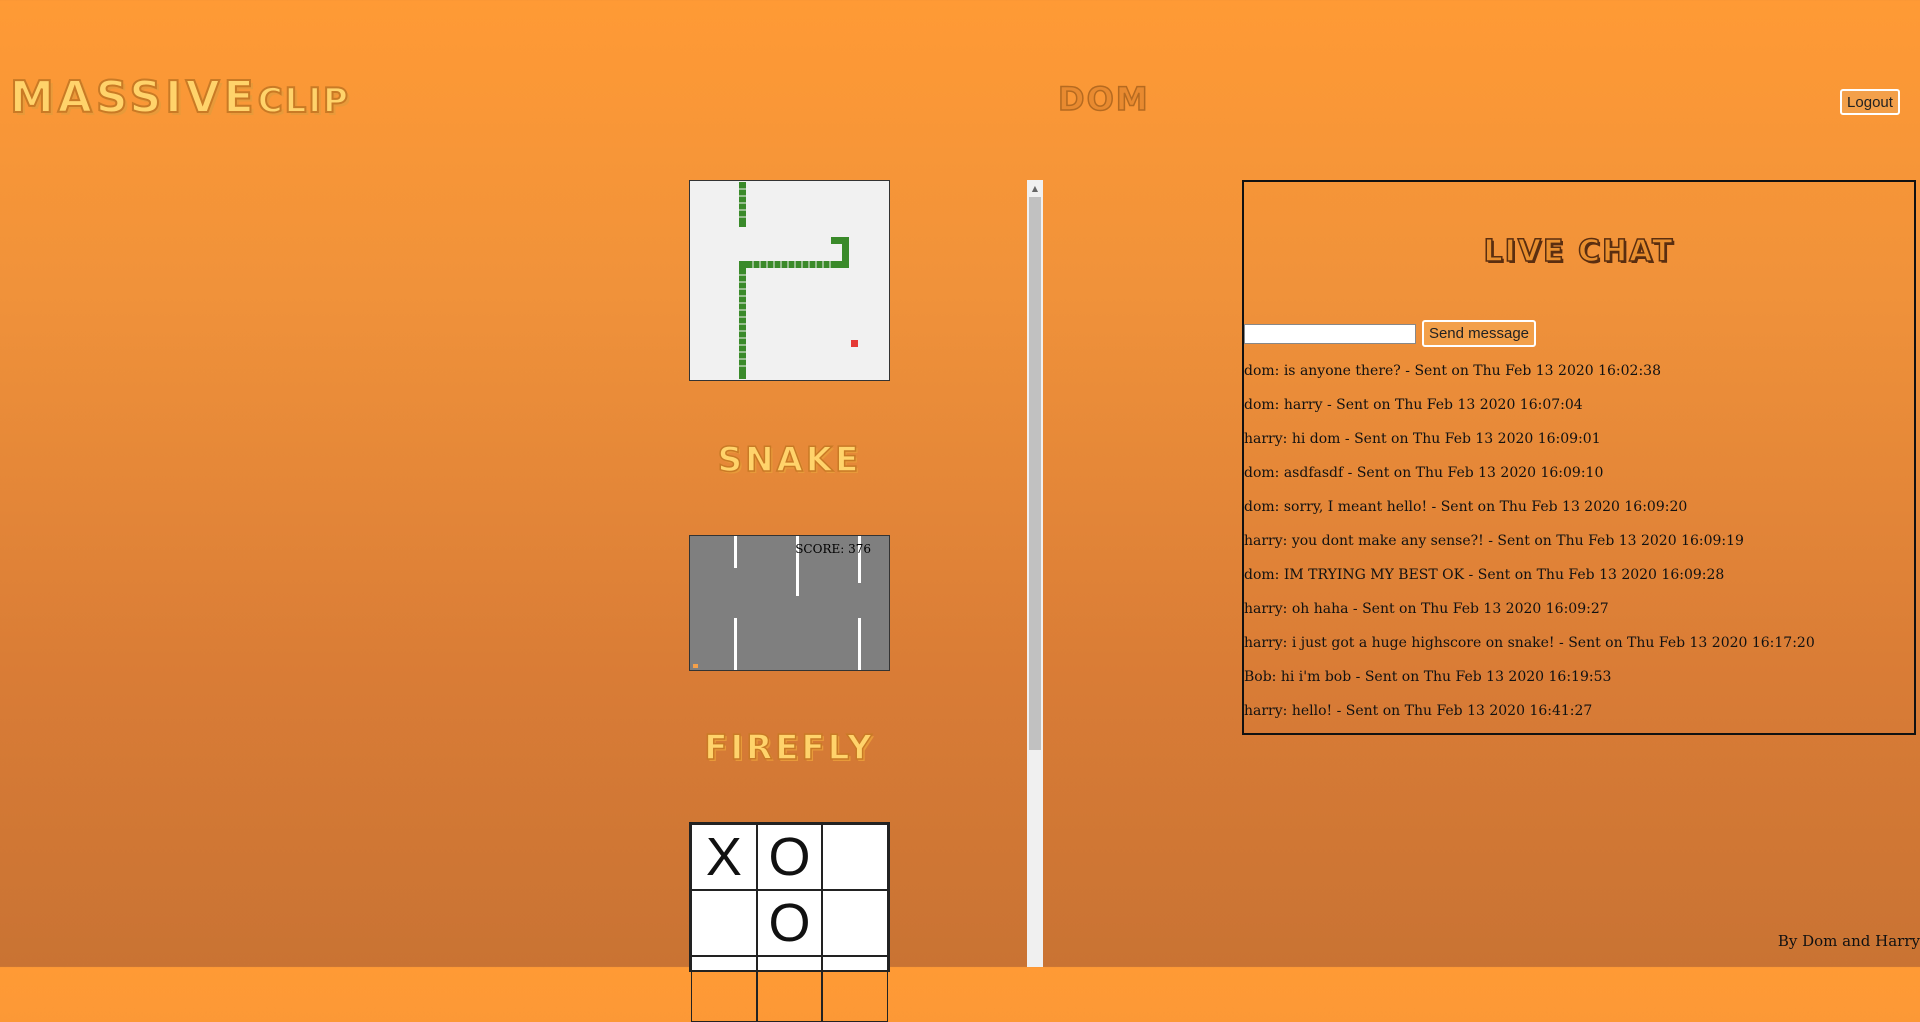 This screenshot has height=1022, width=1920. I want to click on firefly-score: SCORE: 376, so click(833, 549).